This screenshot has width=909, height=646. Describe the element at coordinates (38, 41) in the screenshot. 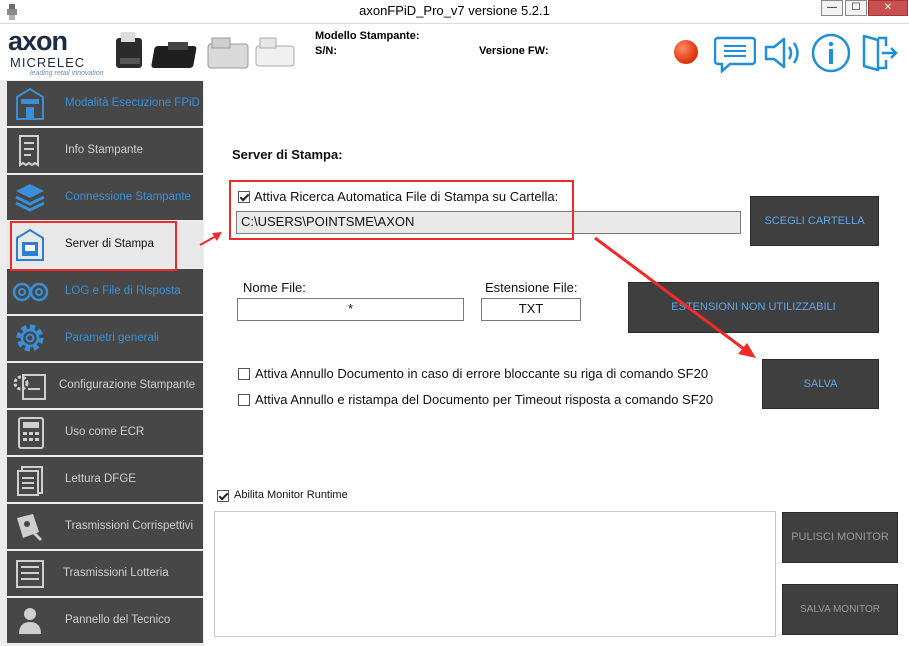

I see `logo-brand: axon` at that location.